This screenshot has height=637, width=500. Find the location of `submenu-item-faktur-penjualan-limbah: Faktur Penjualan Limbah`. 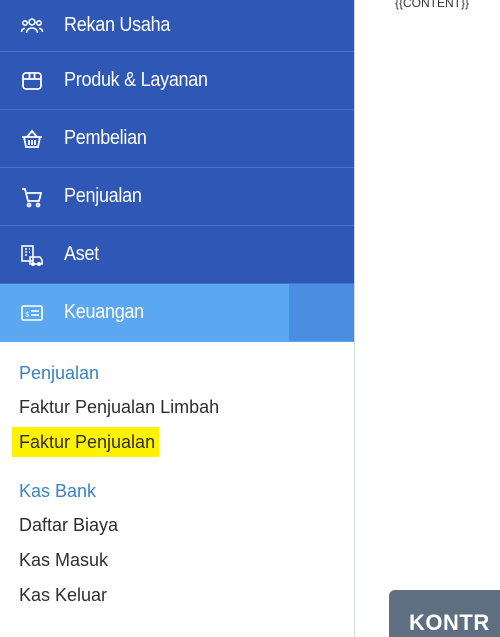

submenu-item-faktur-penjualan-limbah: Faktur Penjualan Limbah is located at coordinates (186, 407).